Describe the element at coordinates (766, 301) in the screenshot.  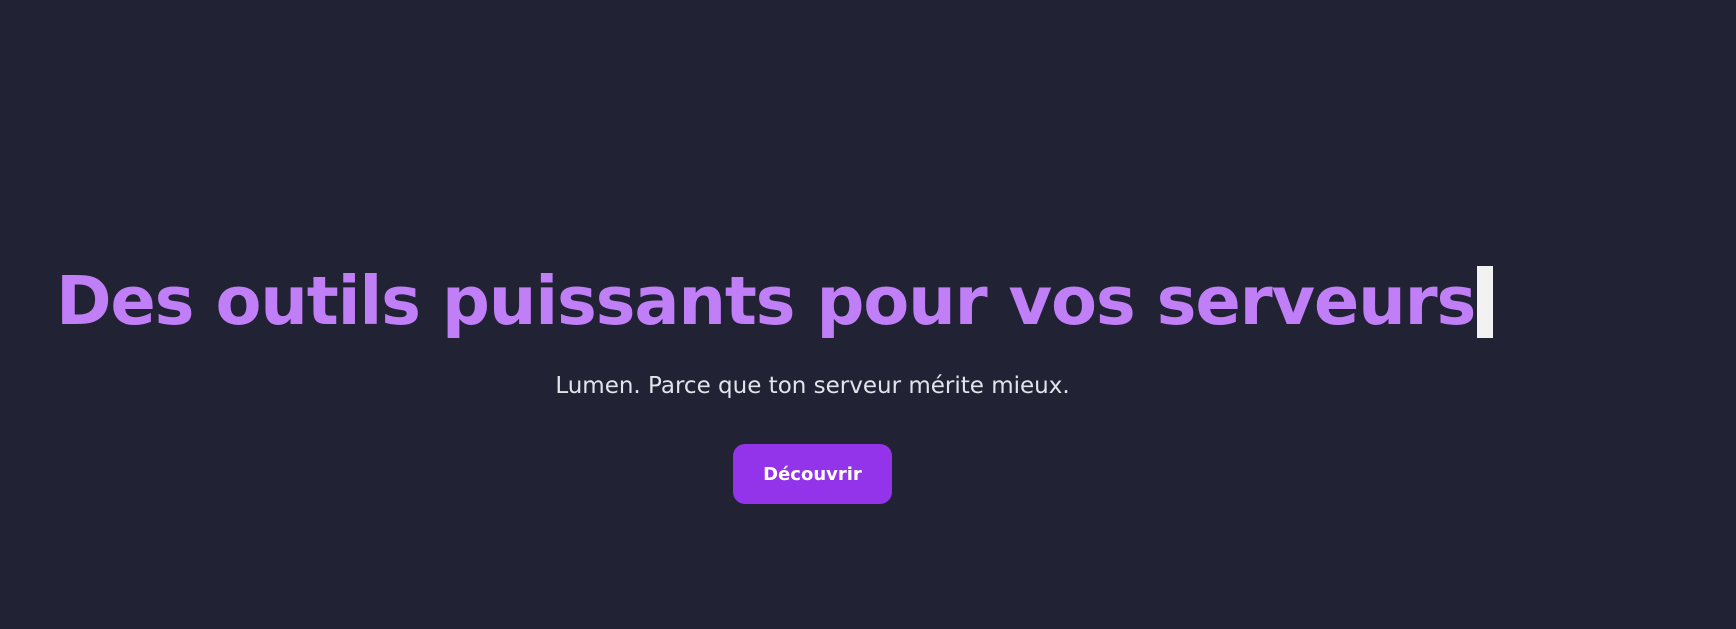
I see `hero-headline-text: Des outils puissants pour vos serveurs` at that location.